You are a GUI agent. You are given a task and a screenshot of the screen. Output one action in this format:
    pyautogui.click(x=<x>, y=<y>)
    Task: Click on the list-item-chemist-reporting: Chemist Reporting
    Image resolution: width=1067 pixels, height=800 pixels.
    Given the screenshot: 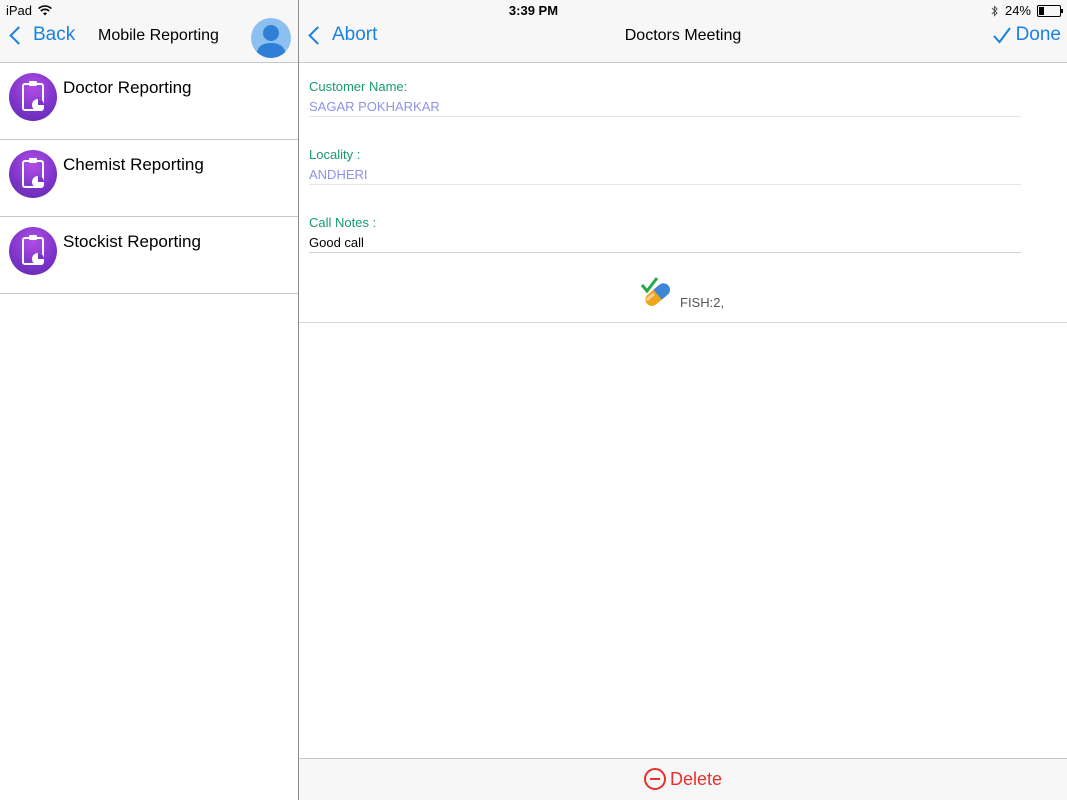 What is the action you would take?
    pyautogui.click(x=149, y=178)
    